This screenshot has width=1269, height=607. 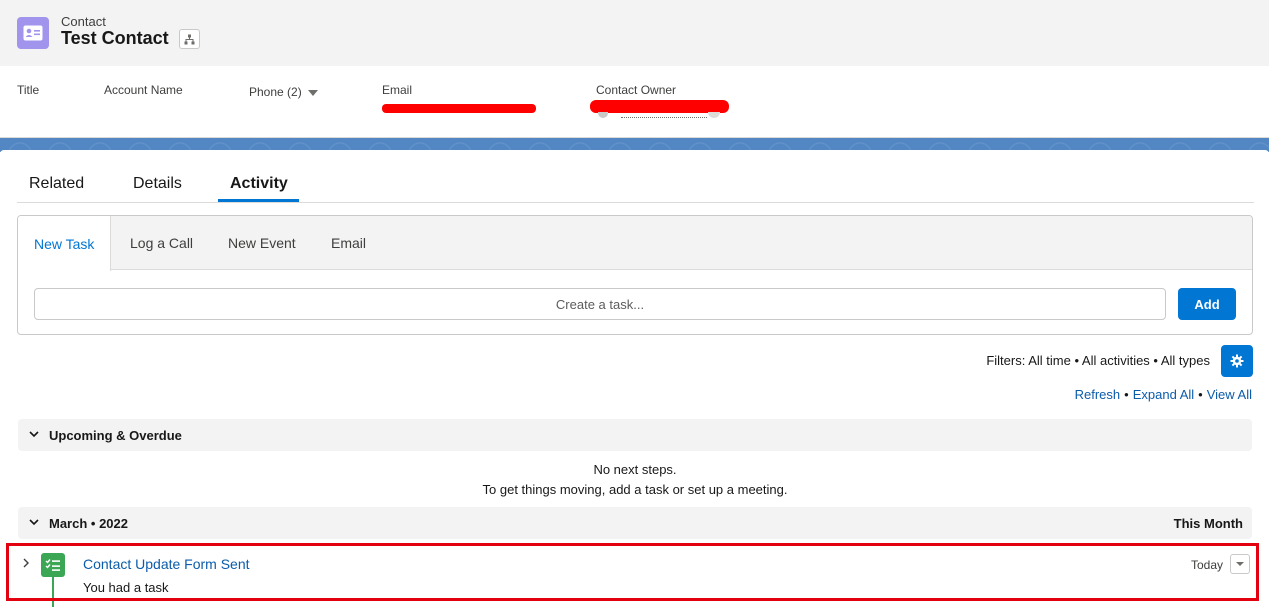 What do you see at coordinates (166, 564) in the screenshot?
I see `activity-title-link: Contact Update Form Sent` at bounding box center [166, 564].